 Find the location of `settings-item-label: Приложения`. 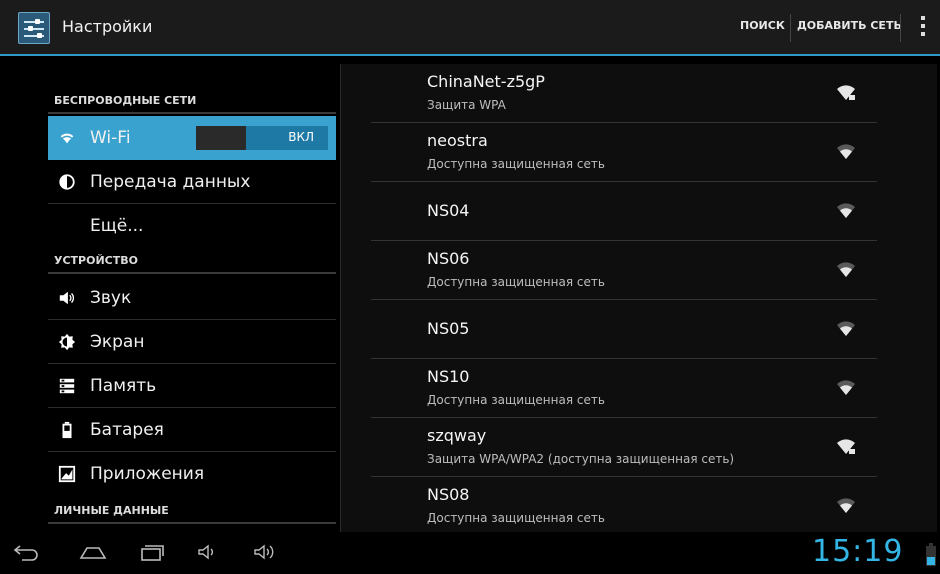

settings-item-label: Приложения is located at coordinates (147, 474).